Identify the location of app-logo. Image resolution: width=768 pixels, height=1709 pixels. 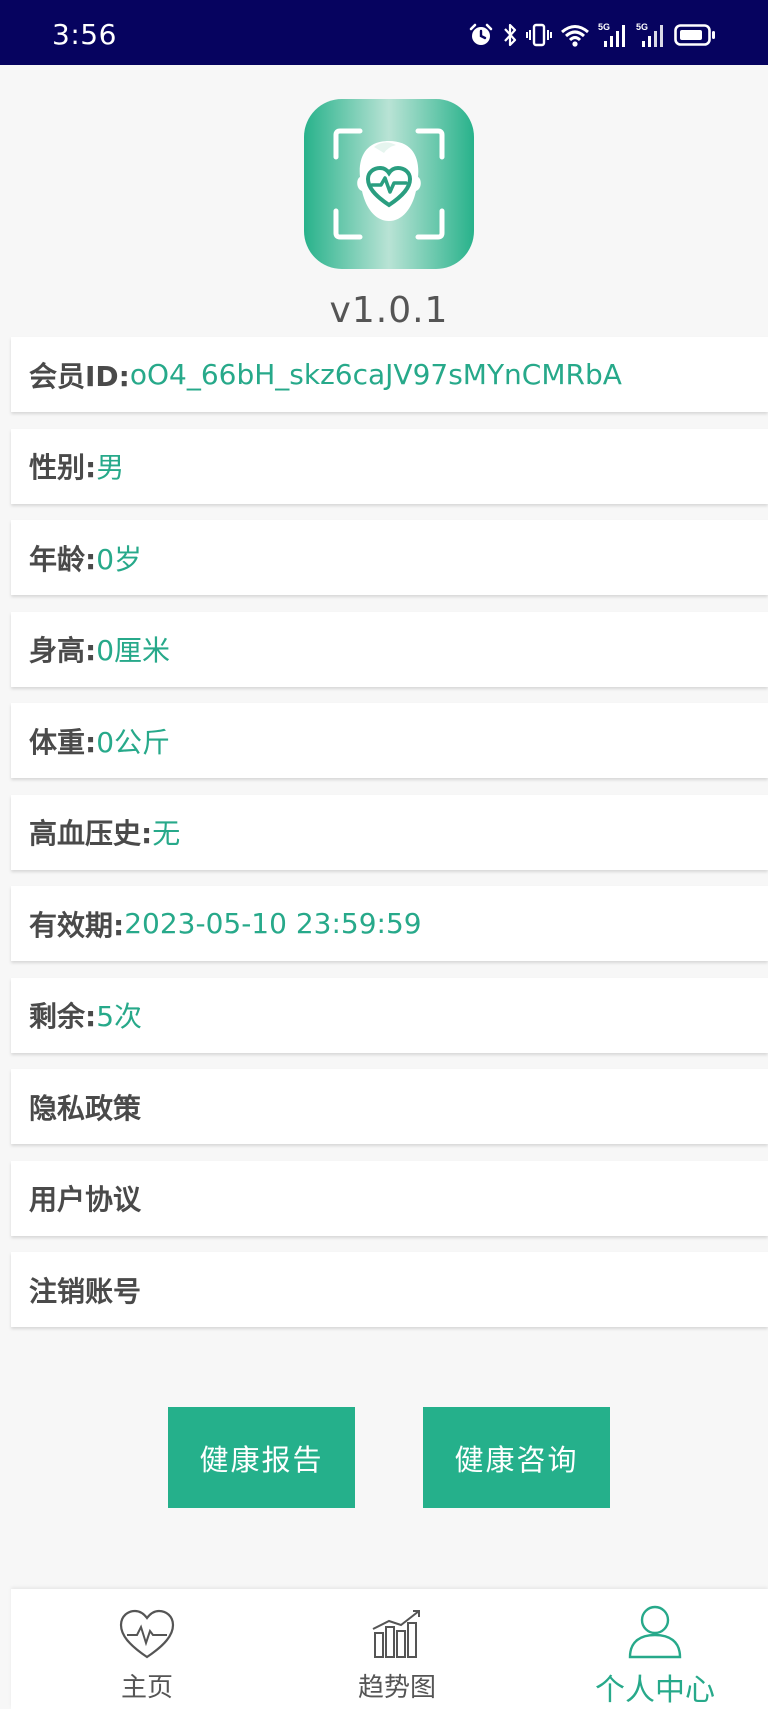
(389, 184).